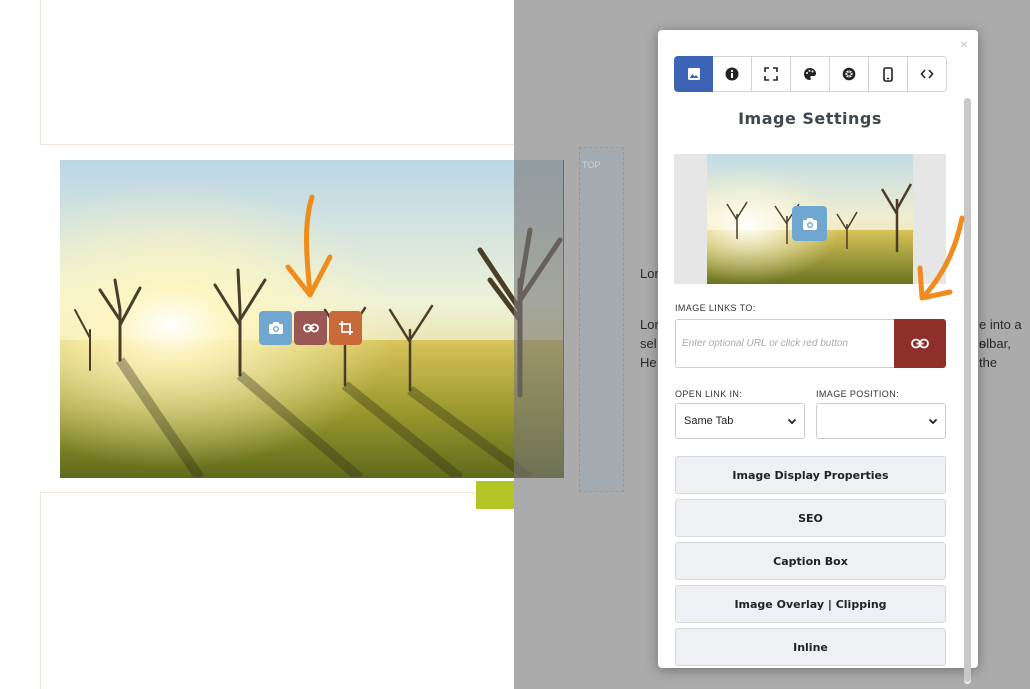 The width and height of the screenshot is (1030, 689). I want to click on aperture-icon, so click(849, 74).